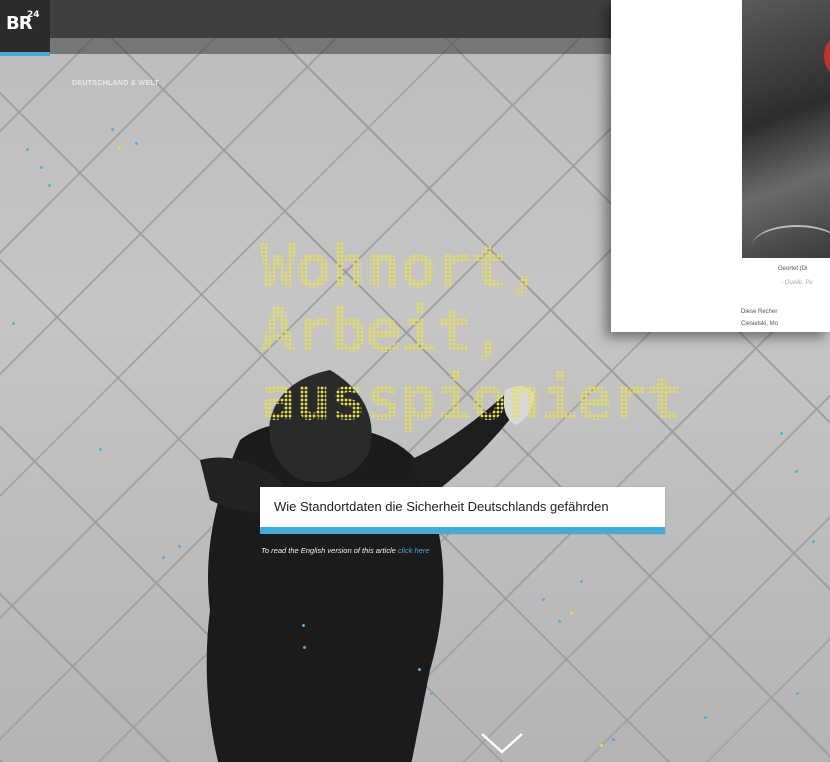 The width and height of the screenshot is (830, 762). I want to click on english-version-link: click here, so click(414, 550).